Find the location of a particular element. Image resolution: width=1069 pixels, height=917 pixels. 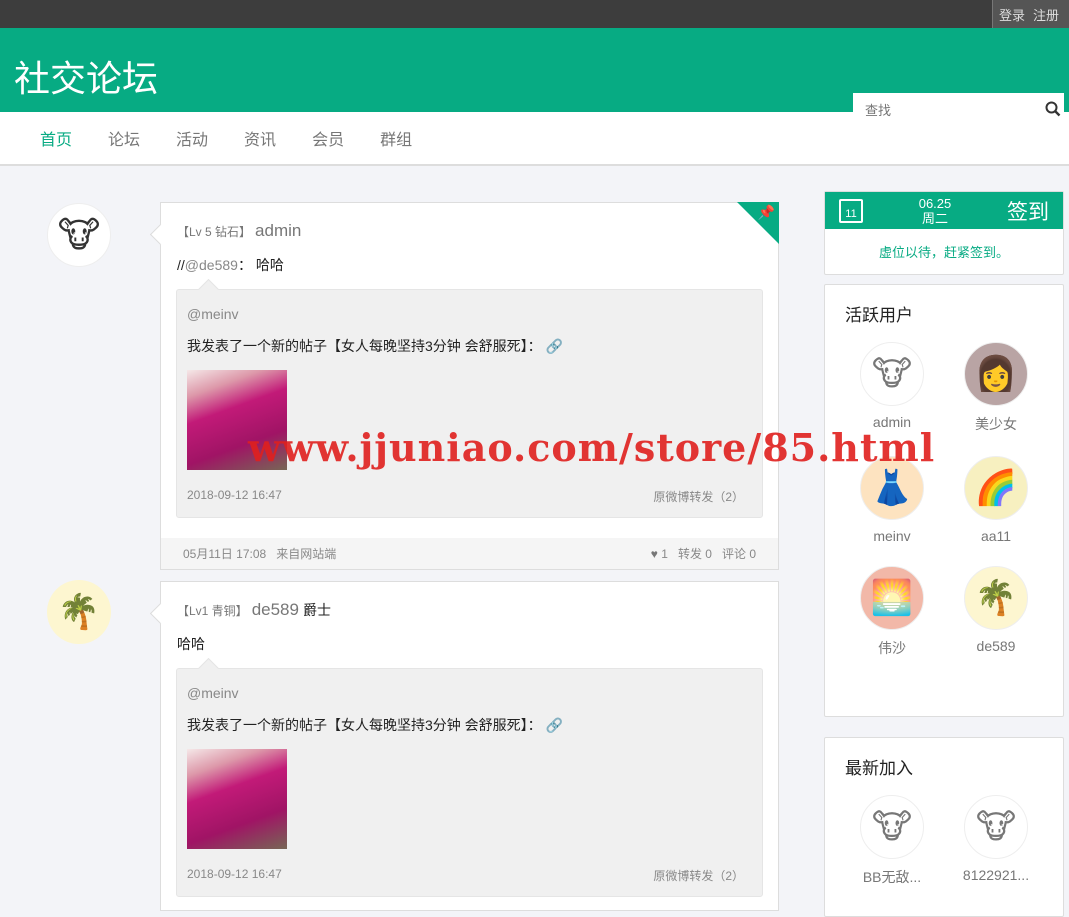

nav-home: 首页 is located at coordinates (56, 138).